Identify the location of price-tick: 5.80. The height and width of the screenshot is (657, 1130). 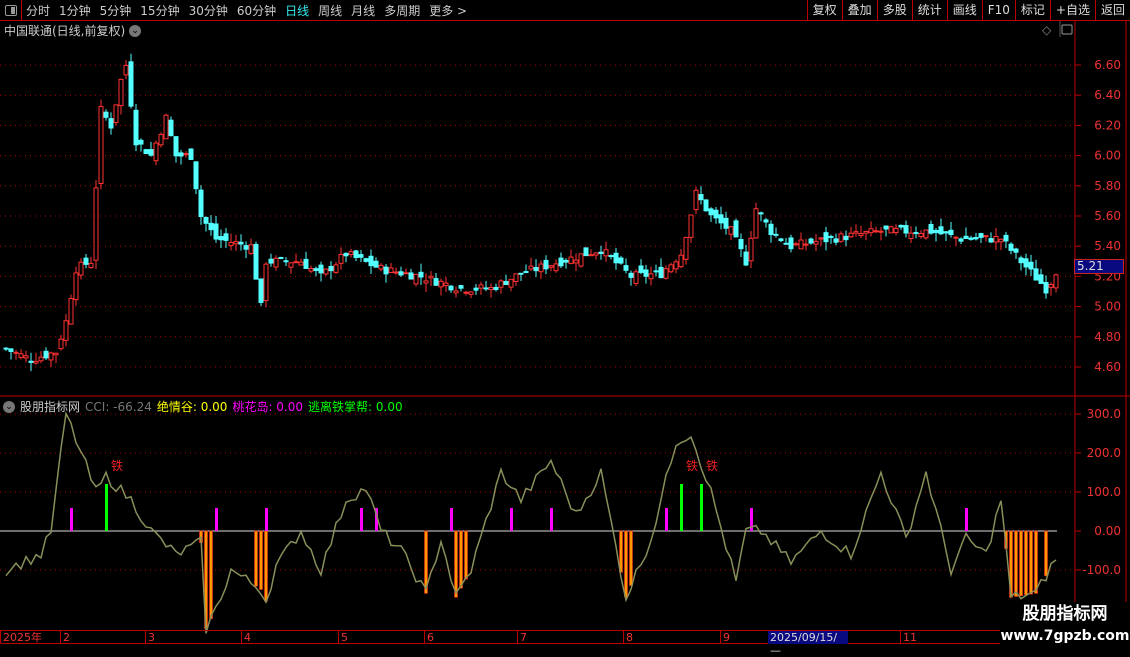
(1107, 186).